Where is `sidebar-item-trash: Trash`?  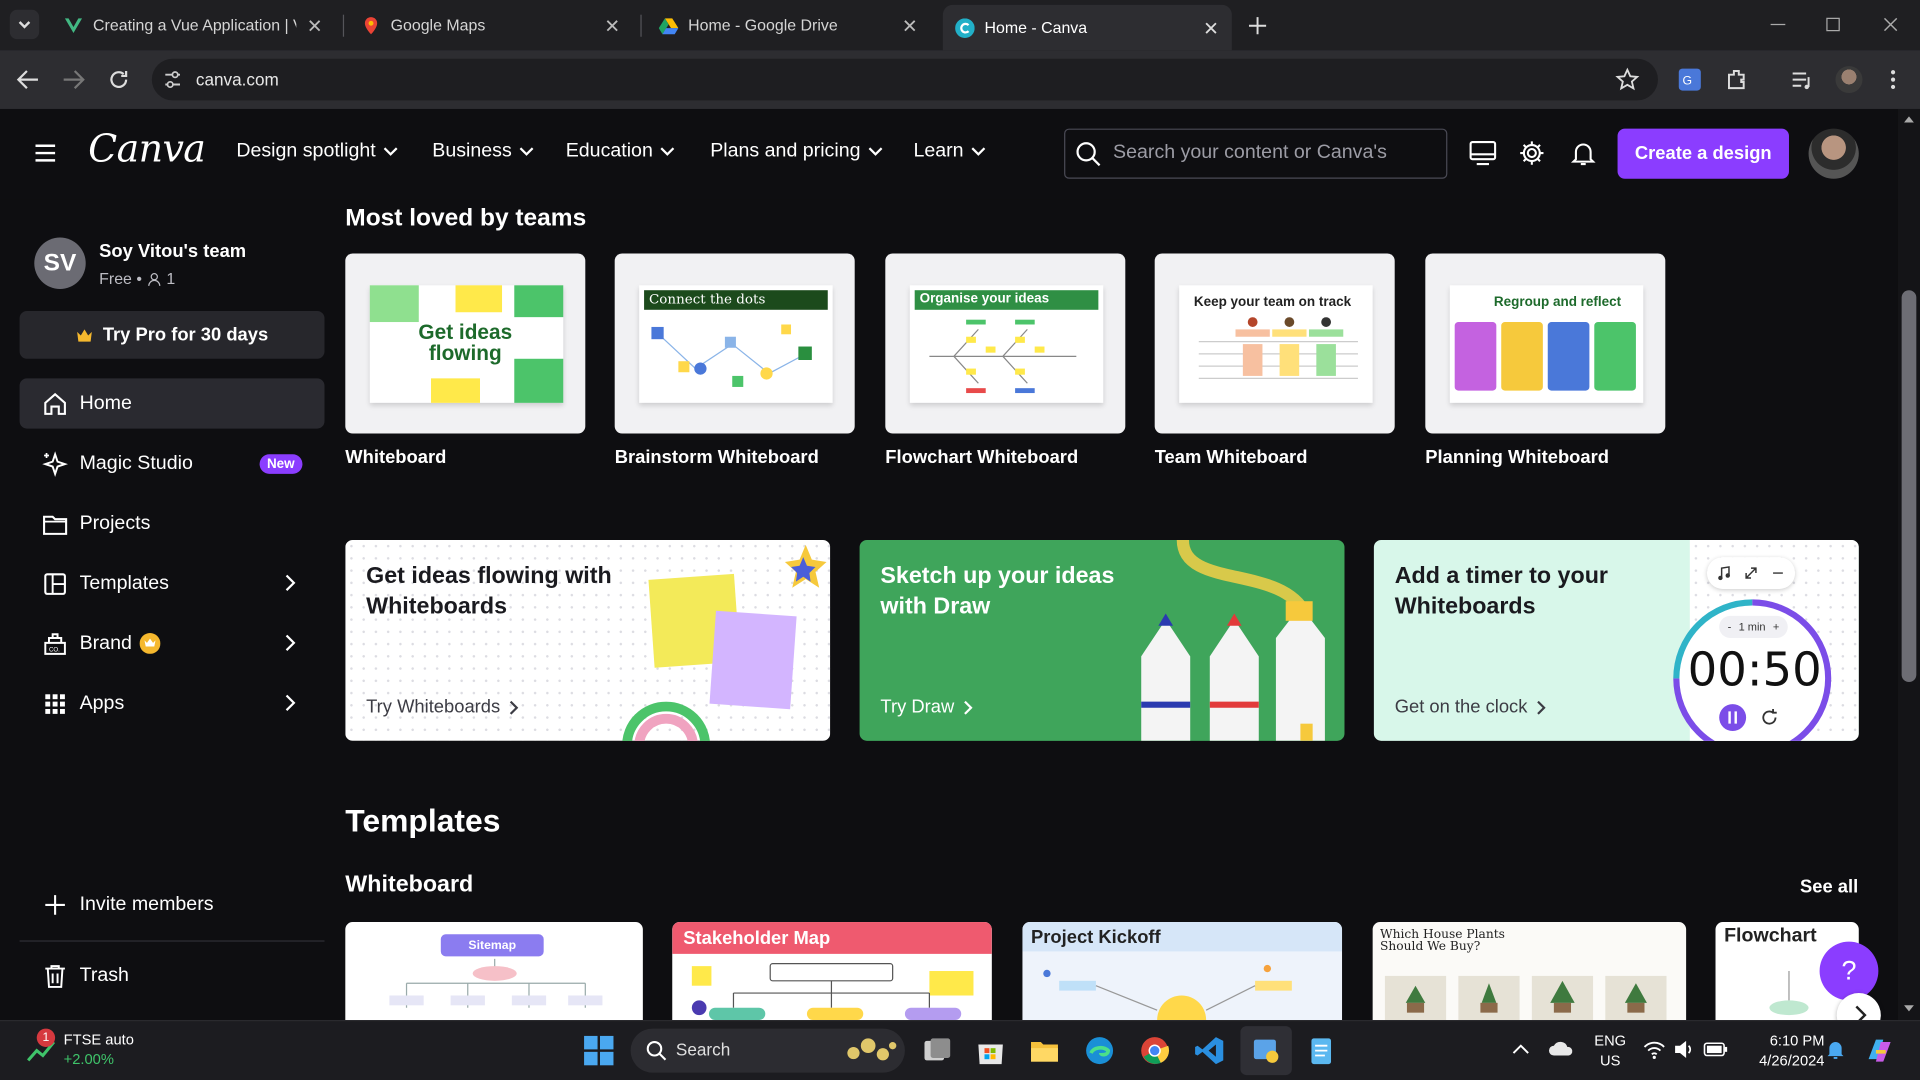
sidebar-item-trash: Trash is located at coordinates (172, 975).